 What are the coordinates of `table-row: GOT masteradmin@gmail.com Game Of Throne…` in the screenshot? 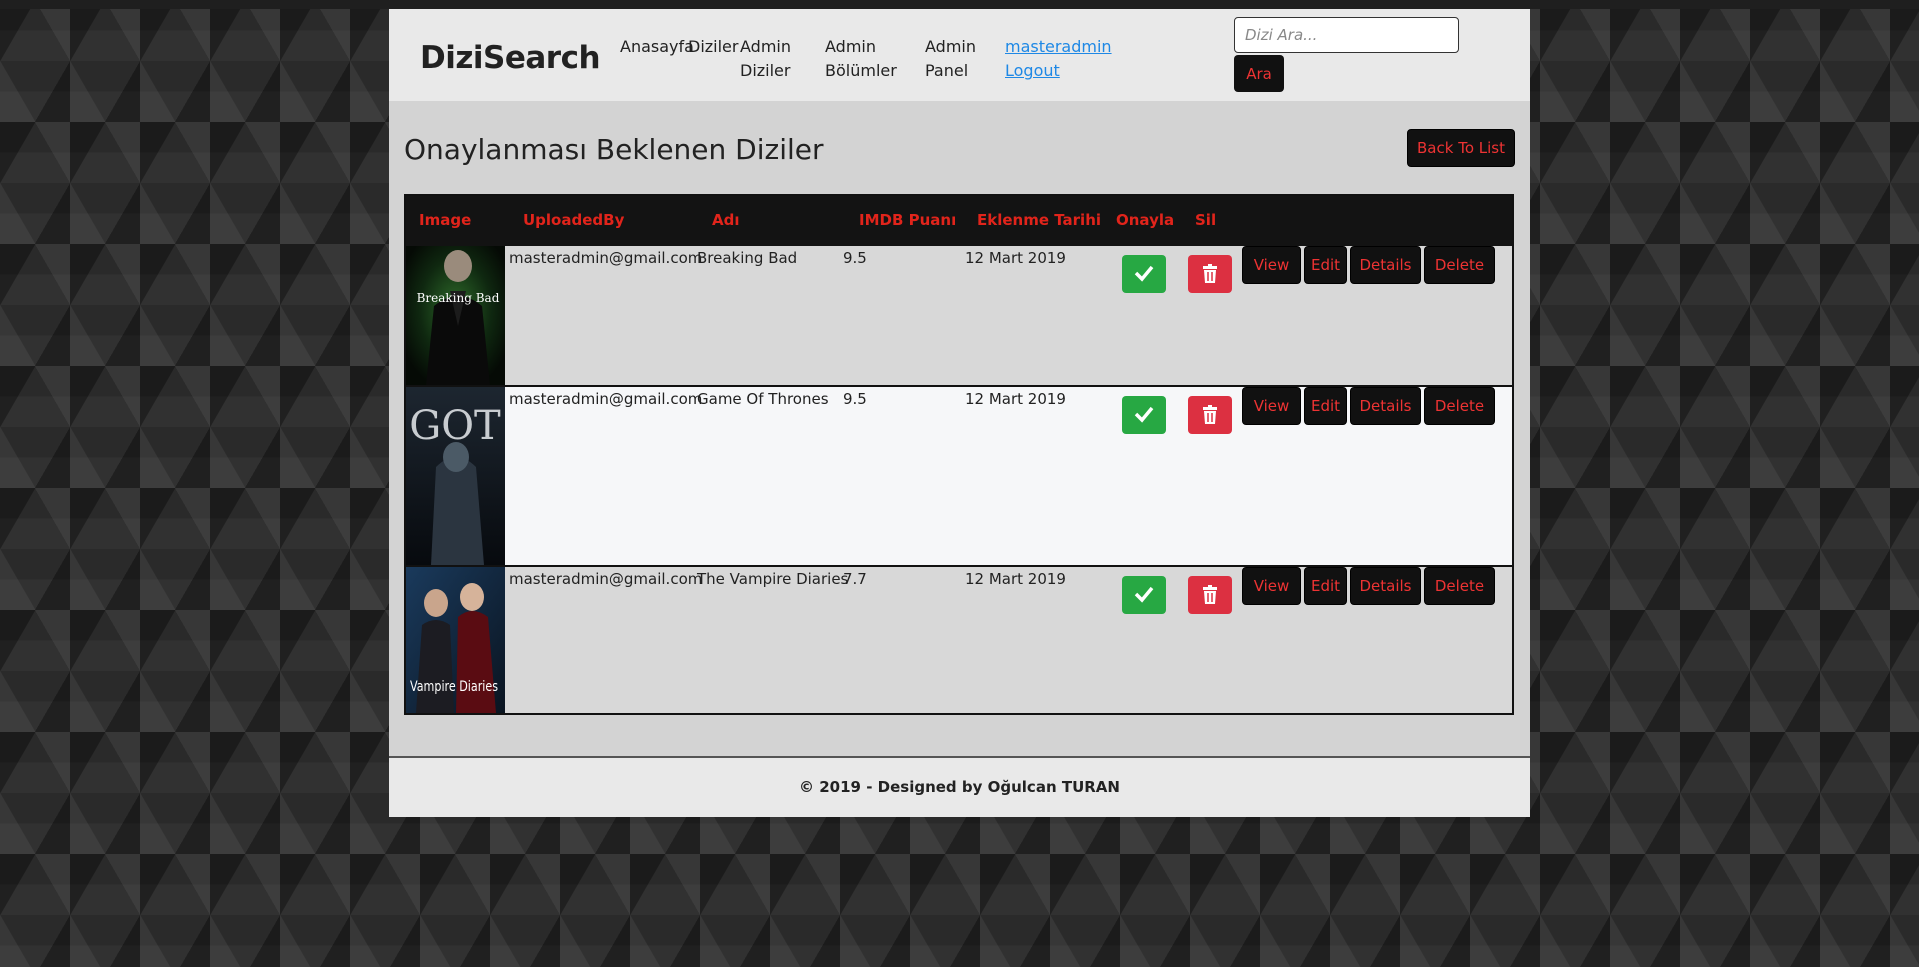 It's located at (959, 477).